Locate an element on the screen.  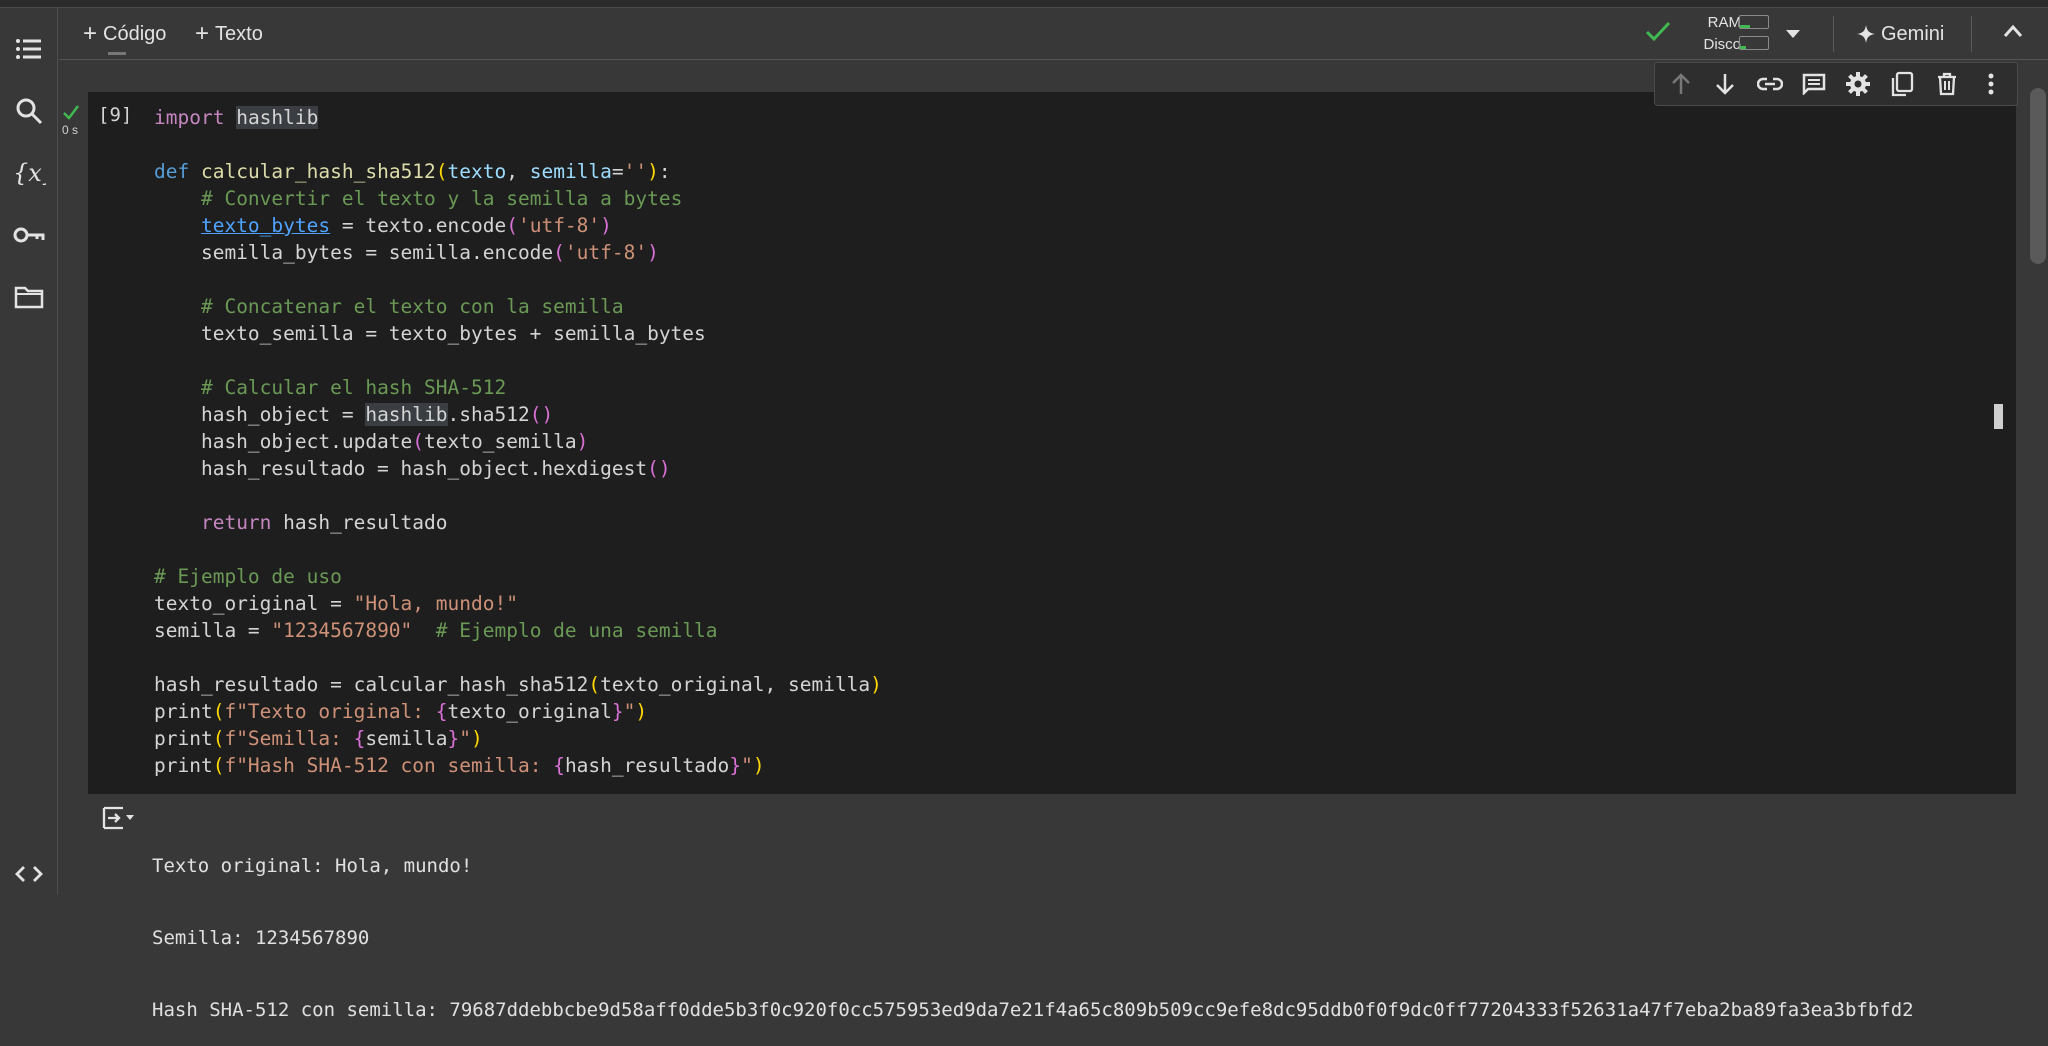
code-line: import hashlib is located at coordinates (518, 117).